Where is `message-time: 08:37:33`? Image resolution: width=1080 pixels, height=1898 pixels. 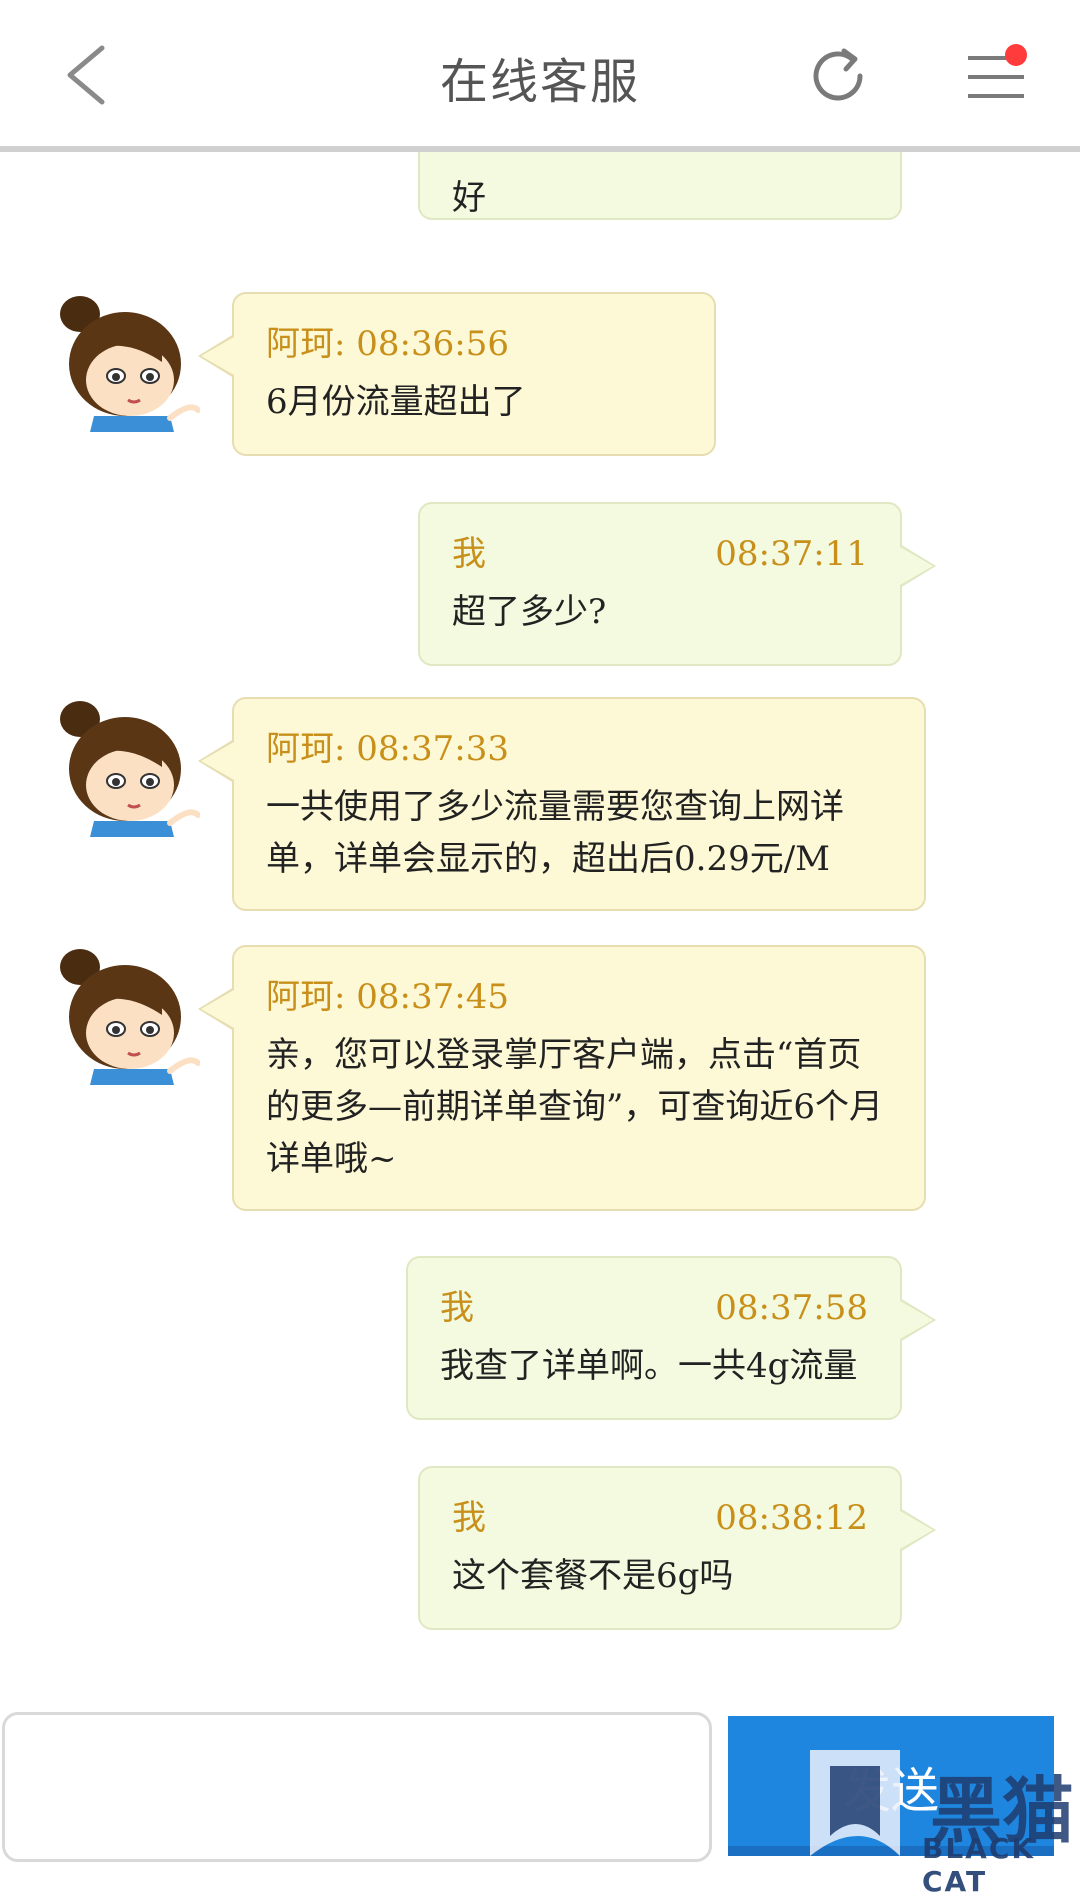 message-time: 08:37:33 is located at coordinates (432, 749).